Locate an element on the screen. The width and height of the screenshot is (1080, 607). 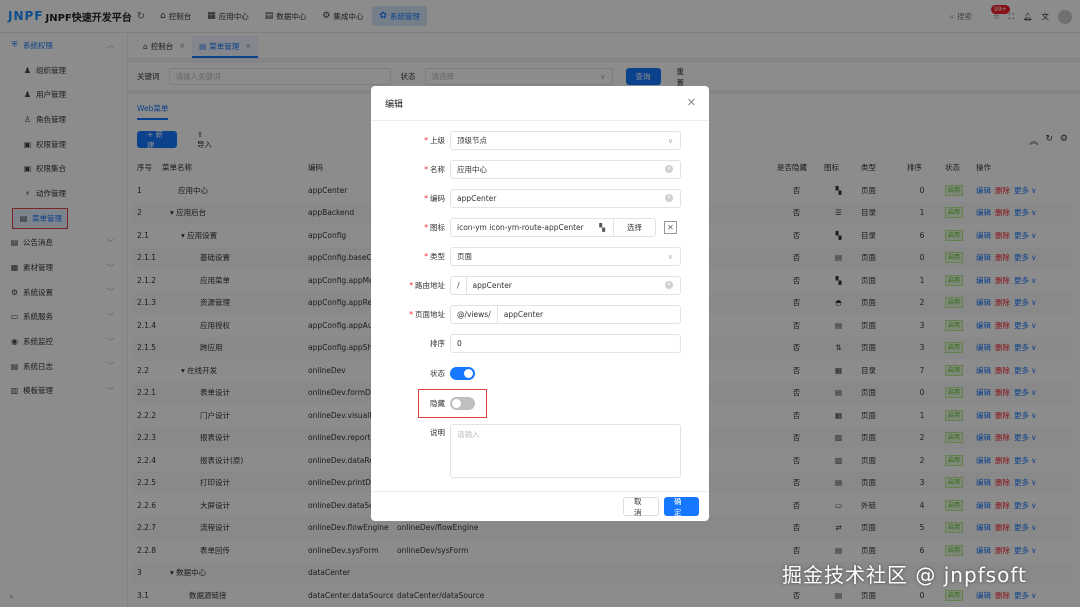
route-prefix: / is located at coordinates (462, 285).